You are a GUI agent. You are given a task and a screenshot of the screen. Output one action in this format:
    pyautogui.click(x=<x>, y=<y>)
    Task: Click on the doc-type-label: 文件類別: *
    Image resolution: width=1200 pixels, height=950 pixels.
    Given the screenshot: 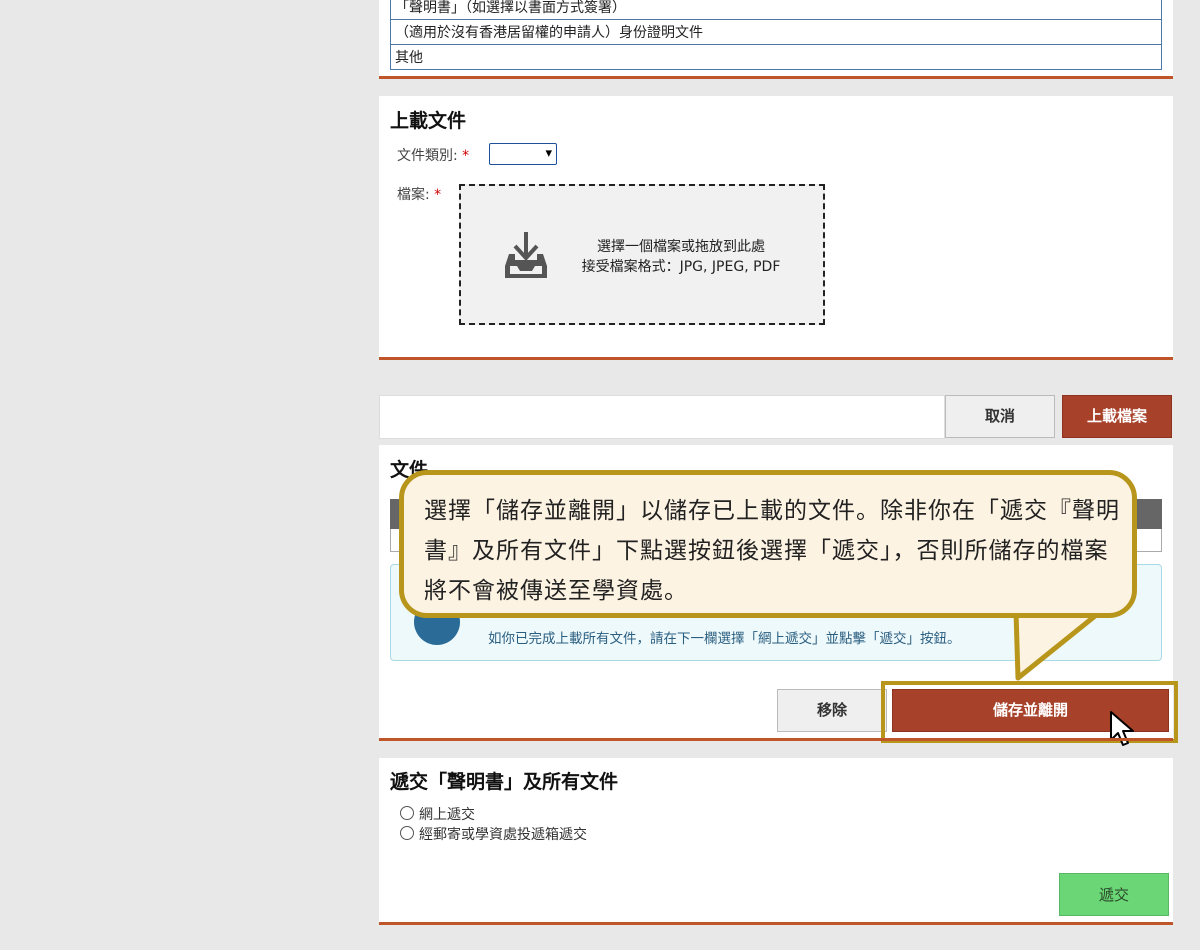 What is the action you would take?
    pyautogui.click(x=433, y=155)
    